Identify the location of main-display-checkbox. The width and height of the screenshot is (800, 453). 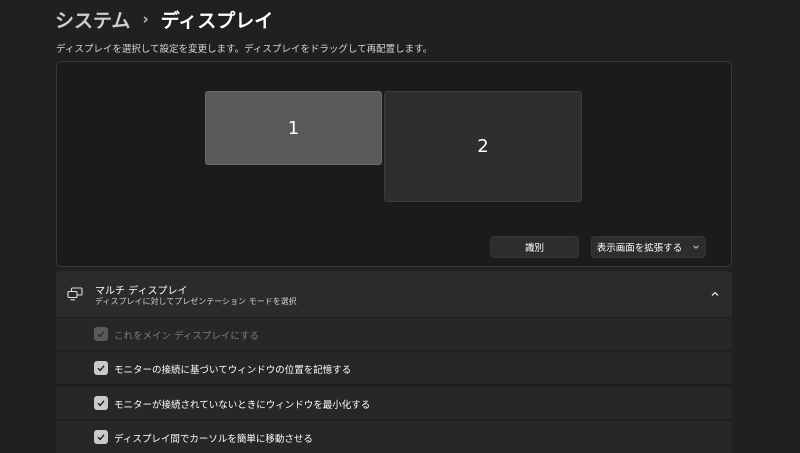
(101, 334).